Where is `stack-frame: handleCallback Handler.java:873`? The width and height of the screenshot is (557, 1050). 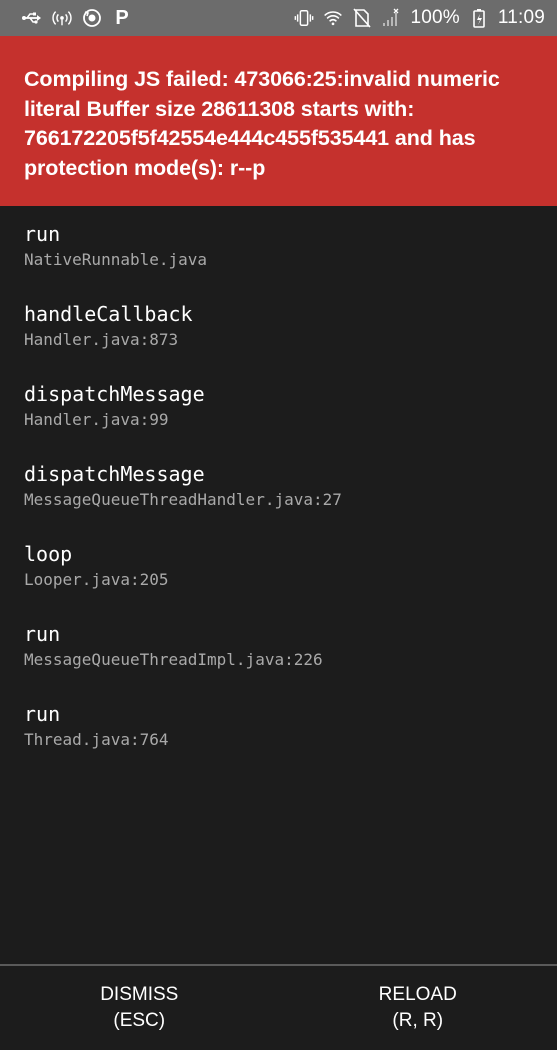 stack-frame: handleCallback Handler.java:873 is located at coordinates (290, 340).